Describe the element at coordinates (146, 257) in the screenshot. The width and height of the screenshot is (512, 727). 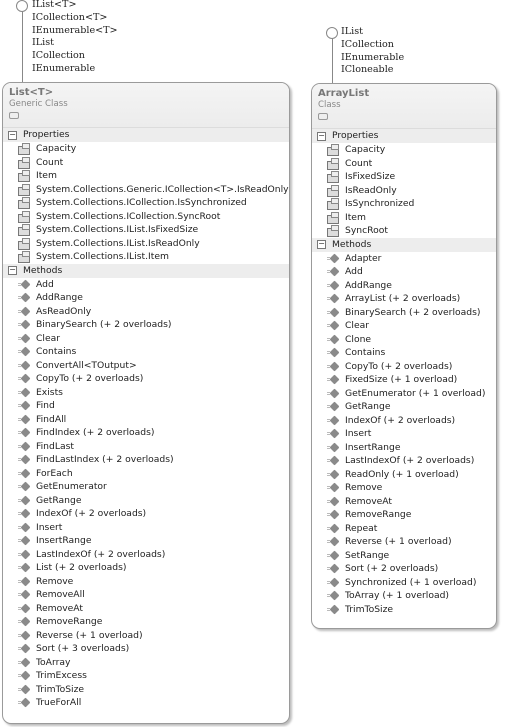
I see `property-item: System.Collections.IList.Item` at that location.